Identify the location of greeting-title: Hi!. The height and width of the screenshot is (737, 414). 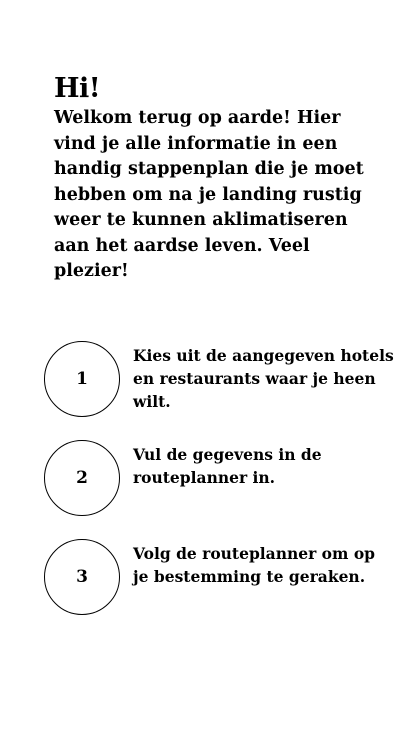
(77, 88).